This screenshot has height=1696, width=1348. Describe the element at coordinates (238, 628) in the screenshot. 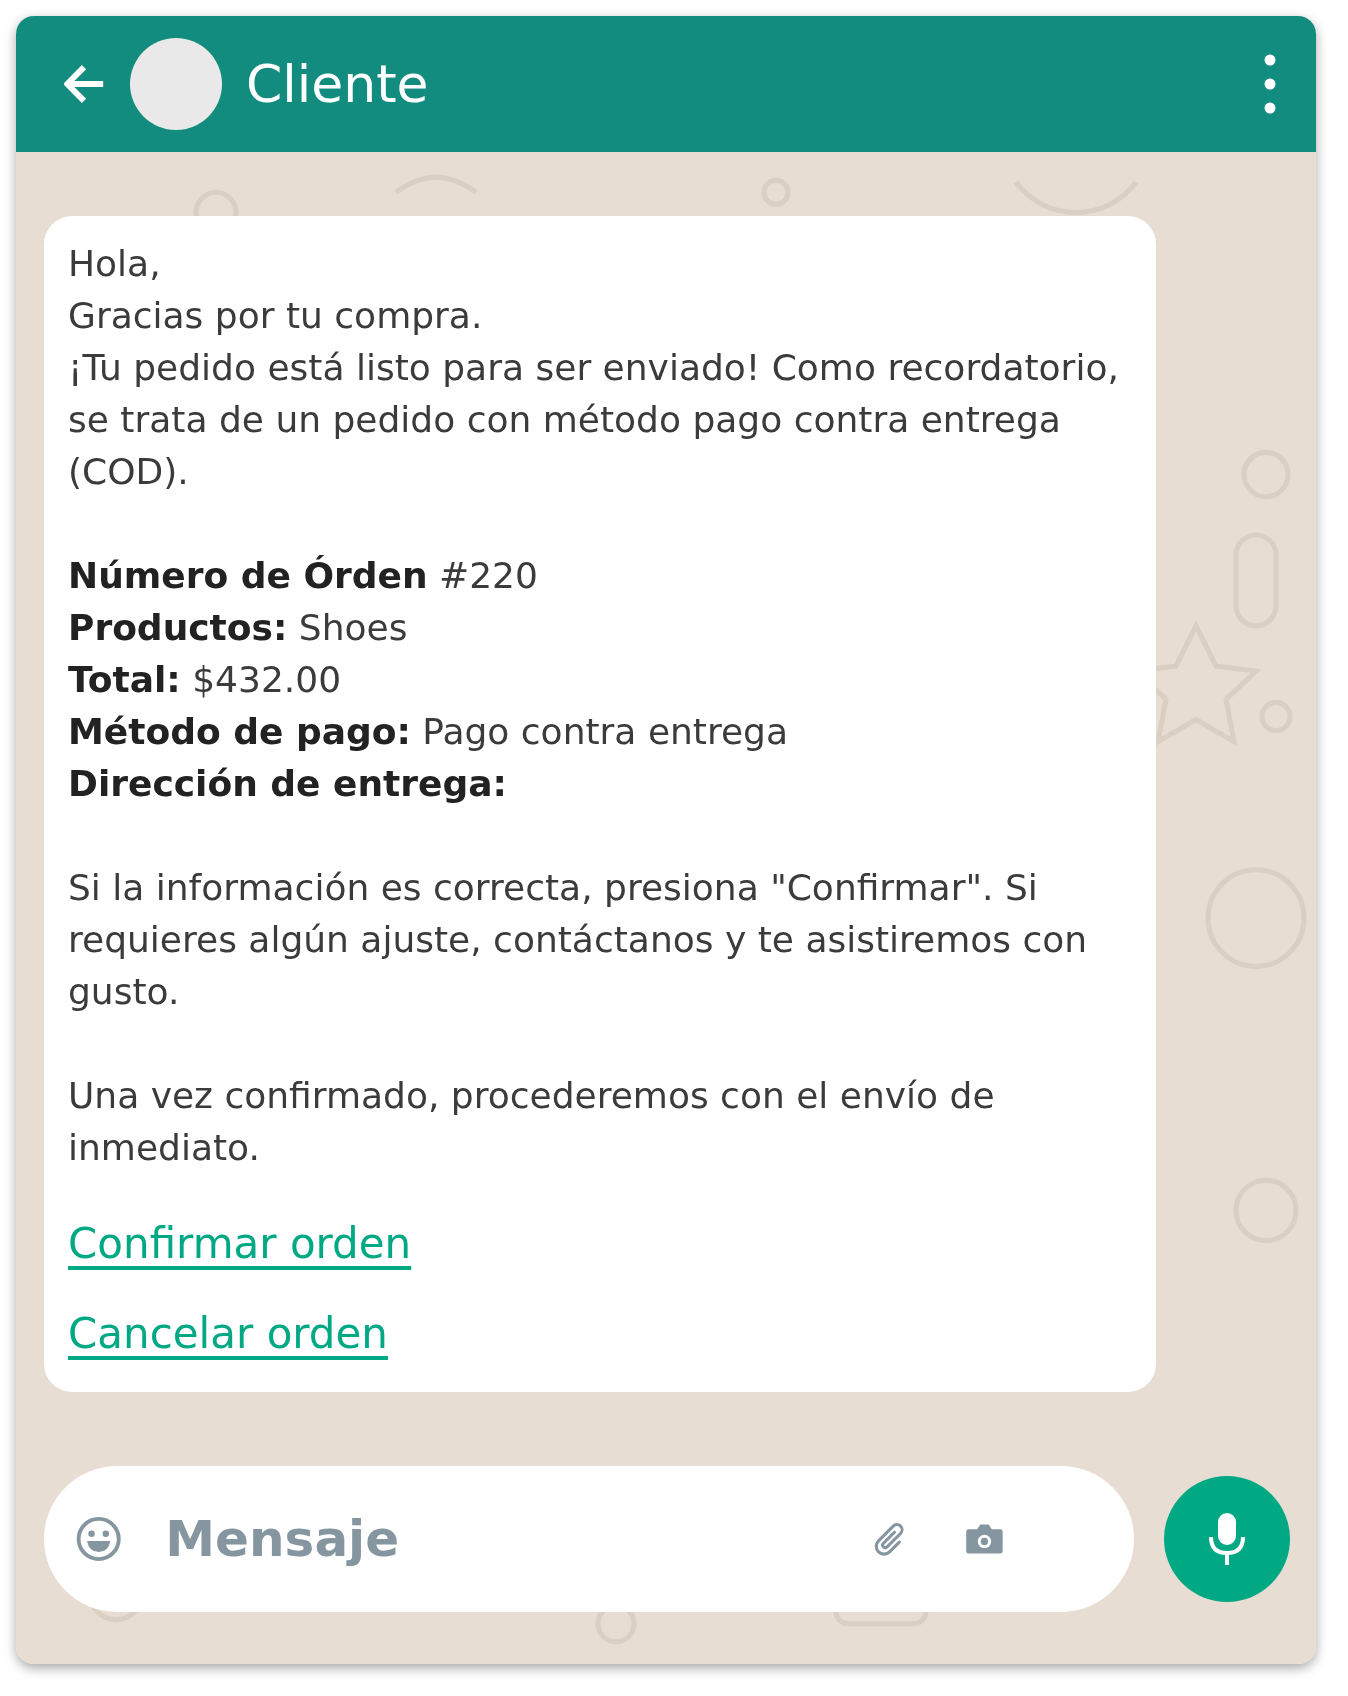

I see `message-text: Productos: Shoes` at that location.